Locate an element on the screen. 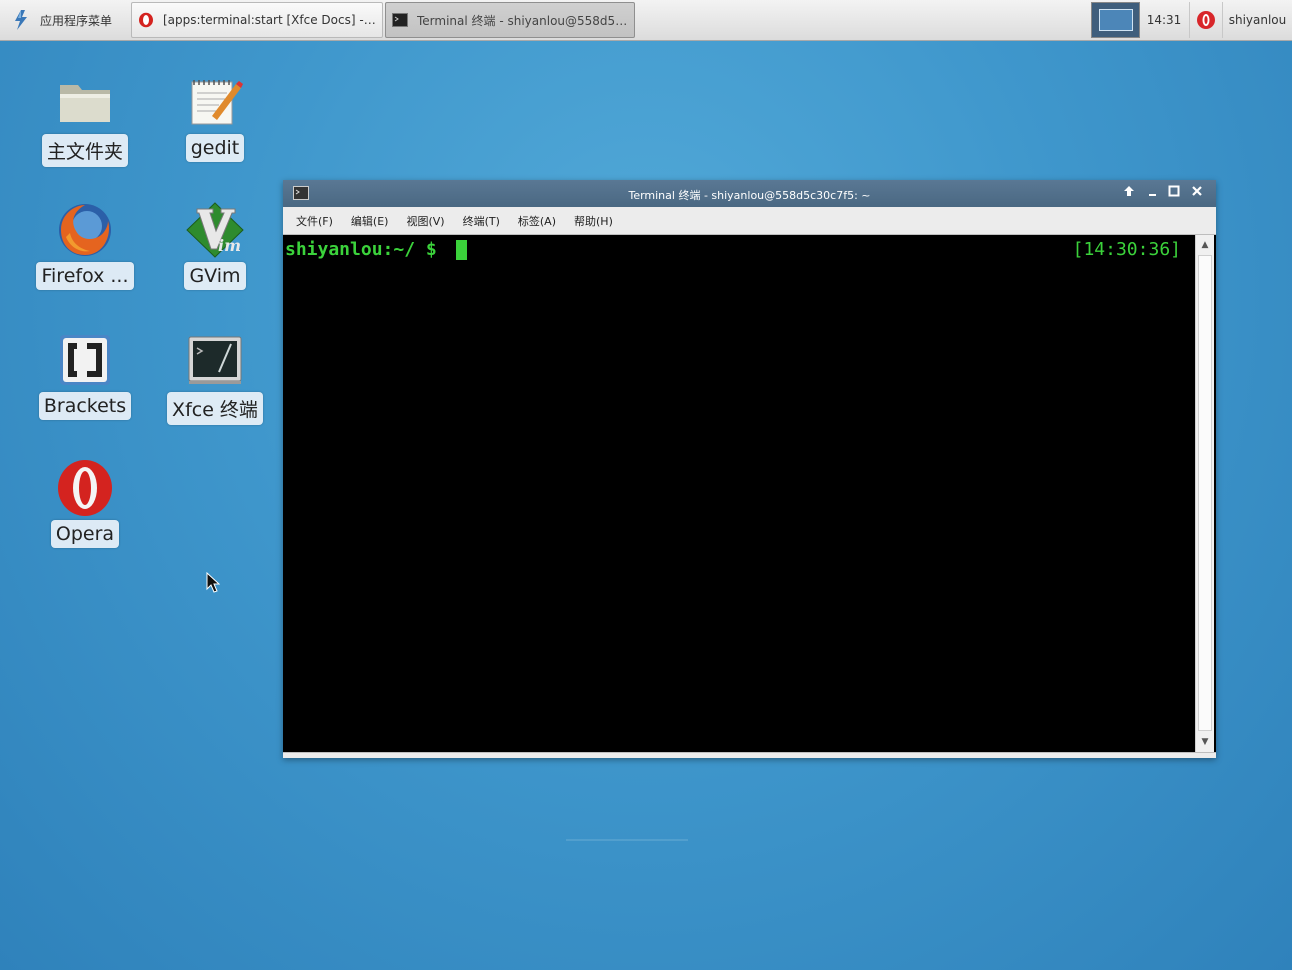 Image resolution: width=1292 pixels, height=970 pixels. terminal-scrollbar: ▲ ▼ is located at coordinates (1204, 493).